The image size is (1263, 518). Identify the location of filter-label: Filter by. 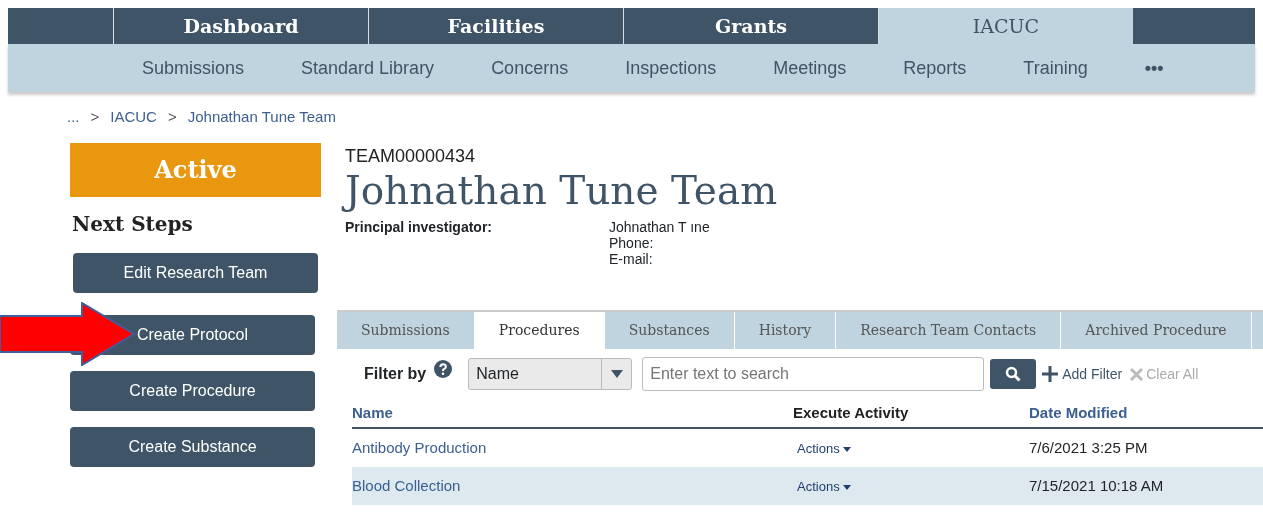
(395, 374).